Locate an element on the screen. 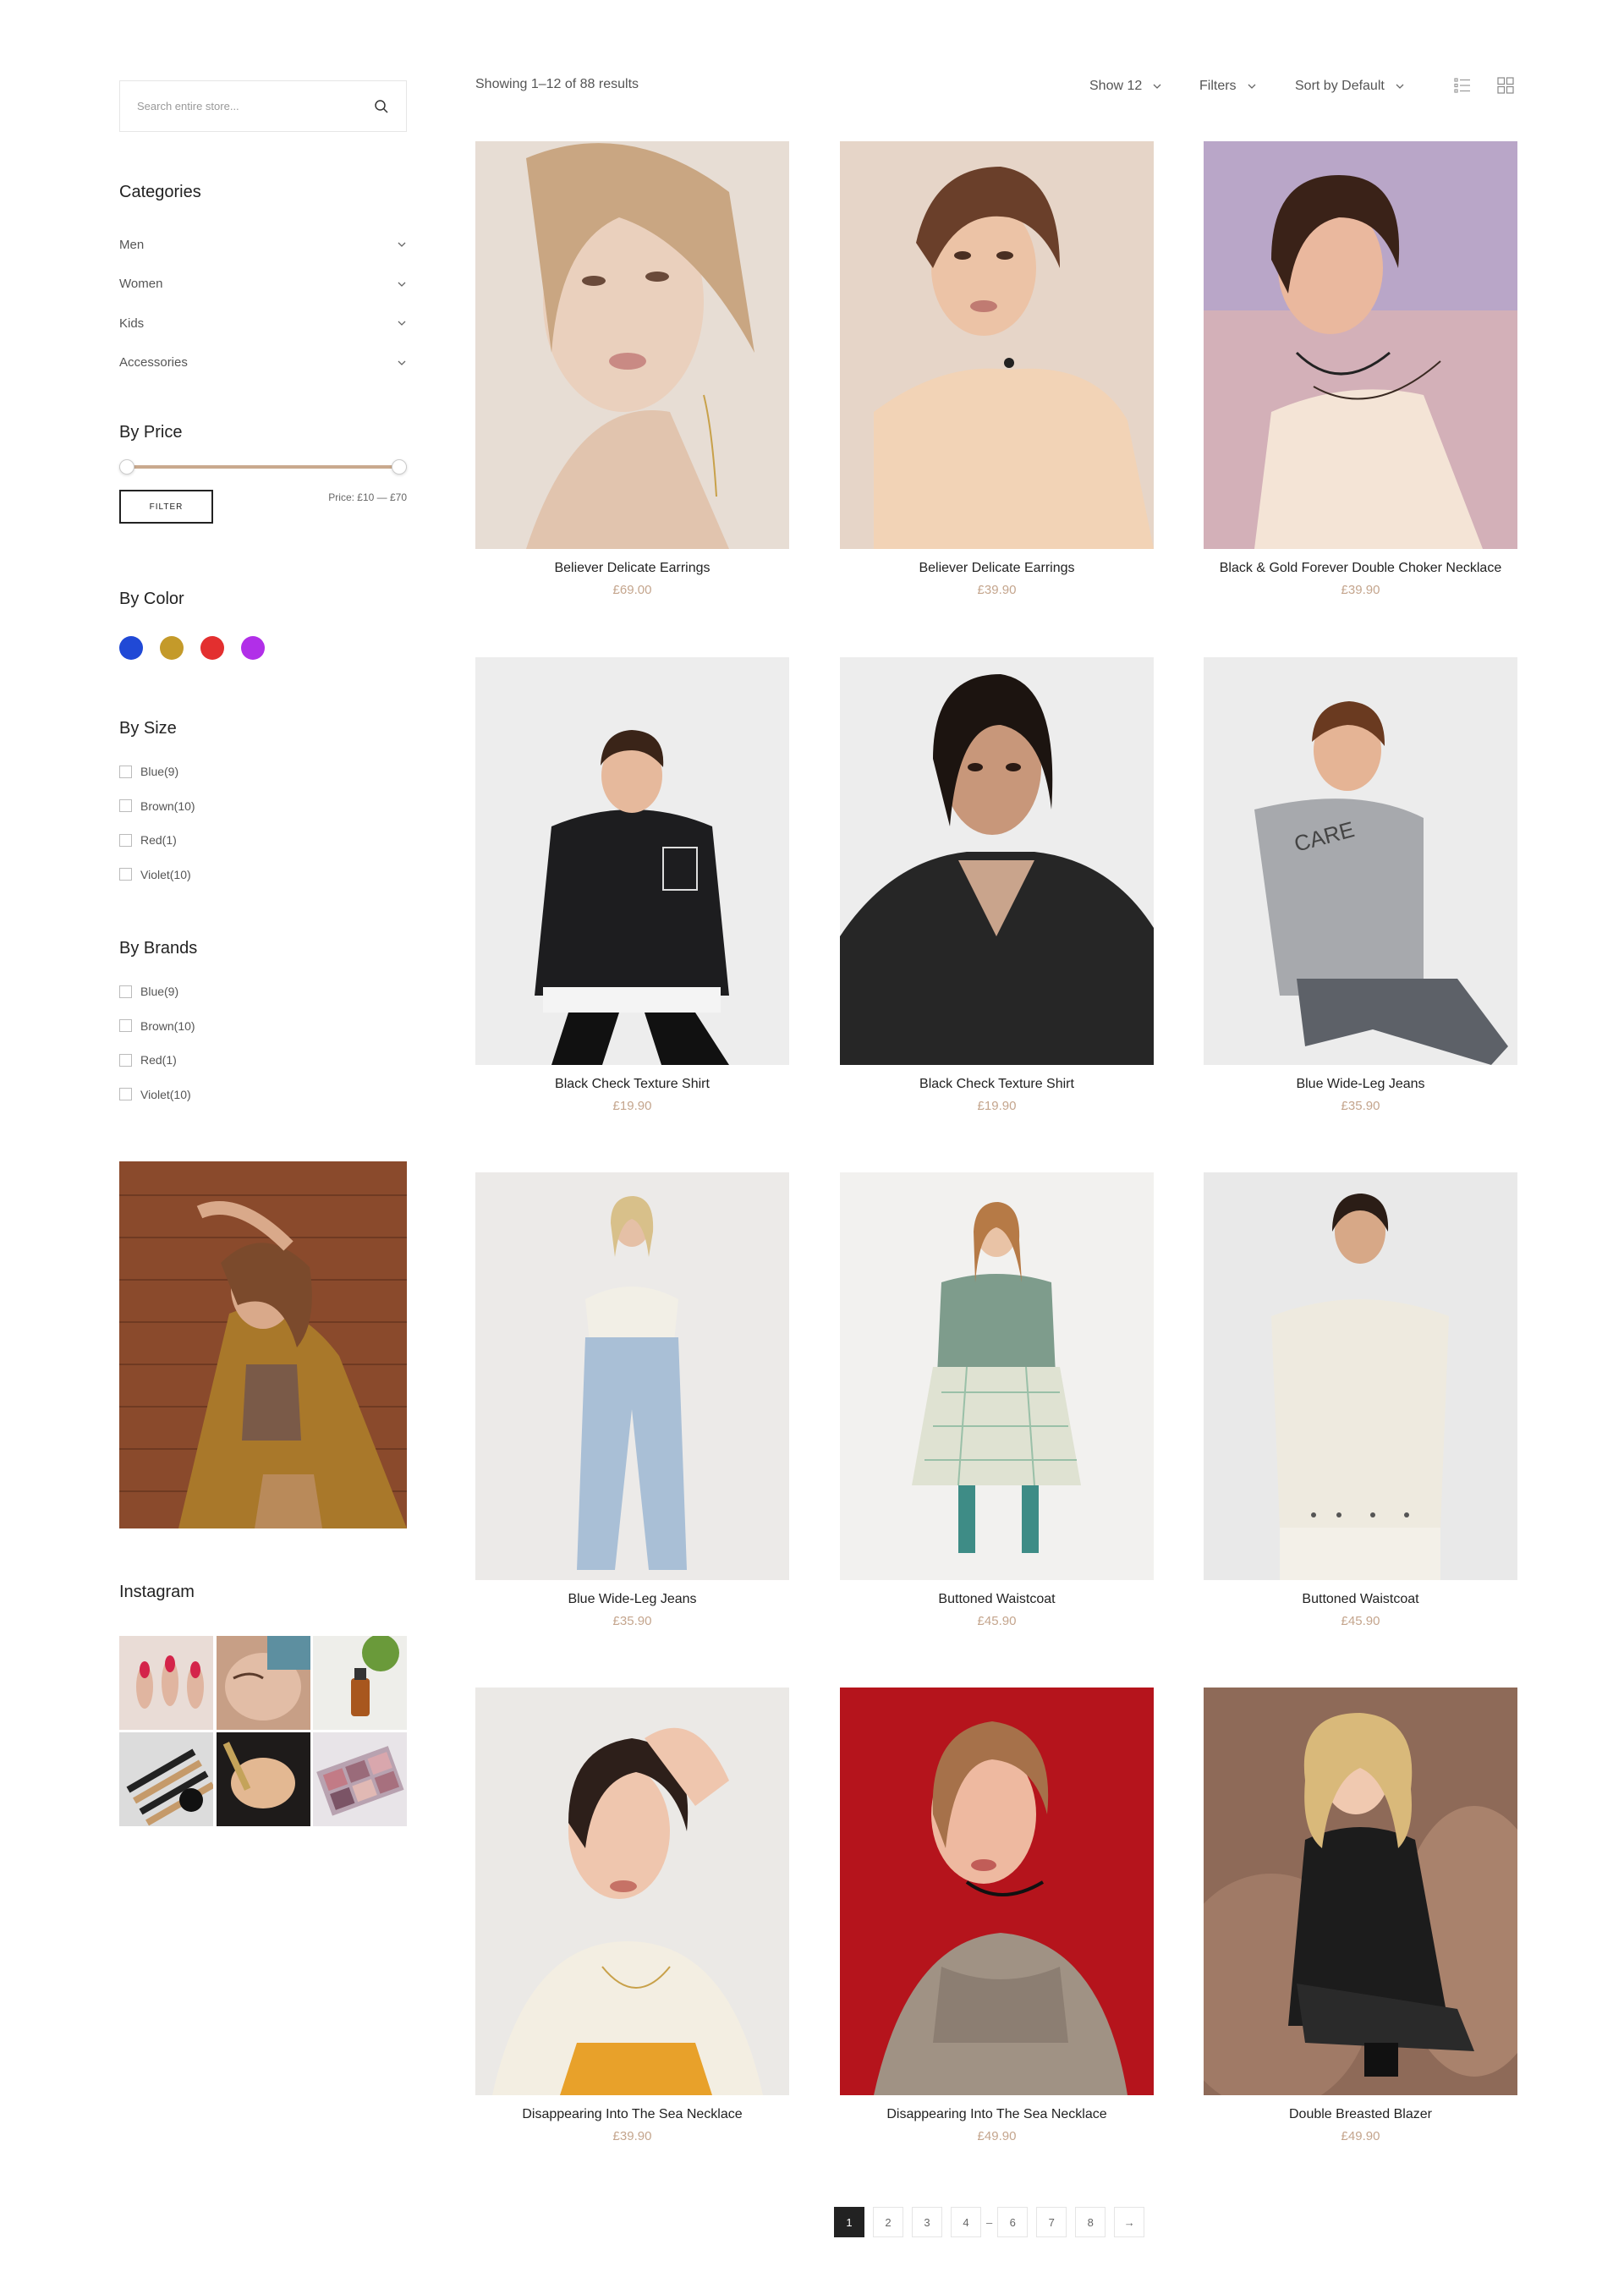  size-option: Blue(9) is located at coordinates (263, 772).